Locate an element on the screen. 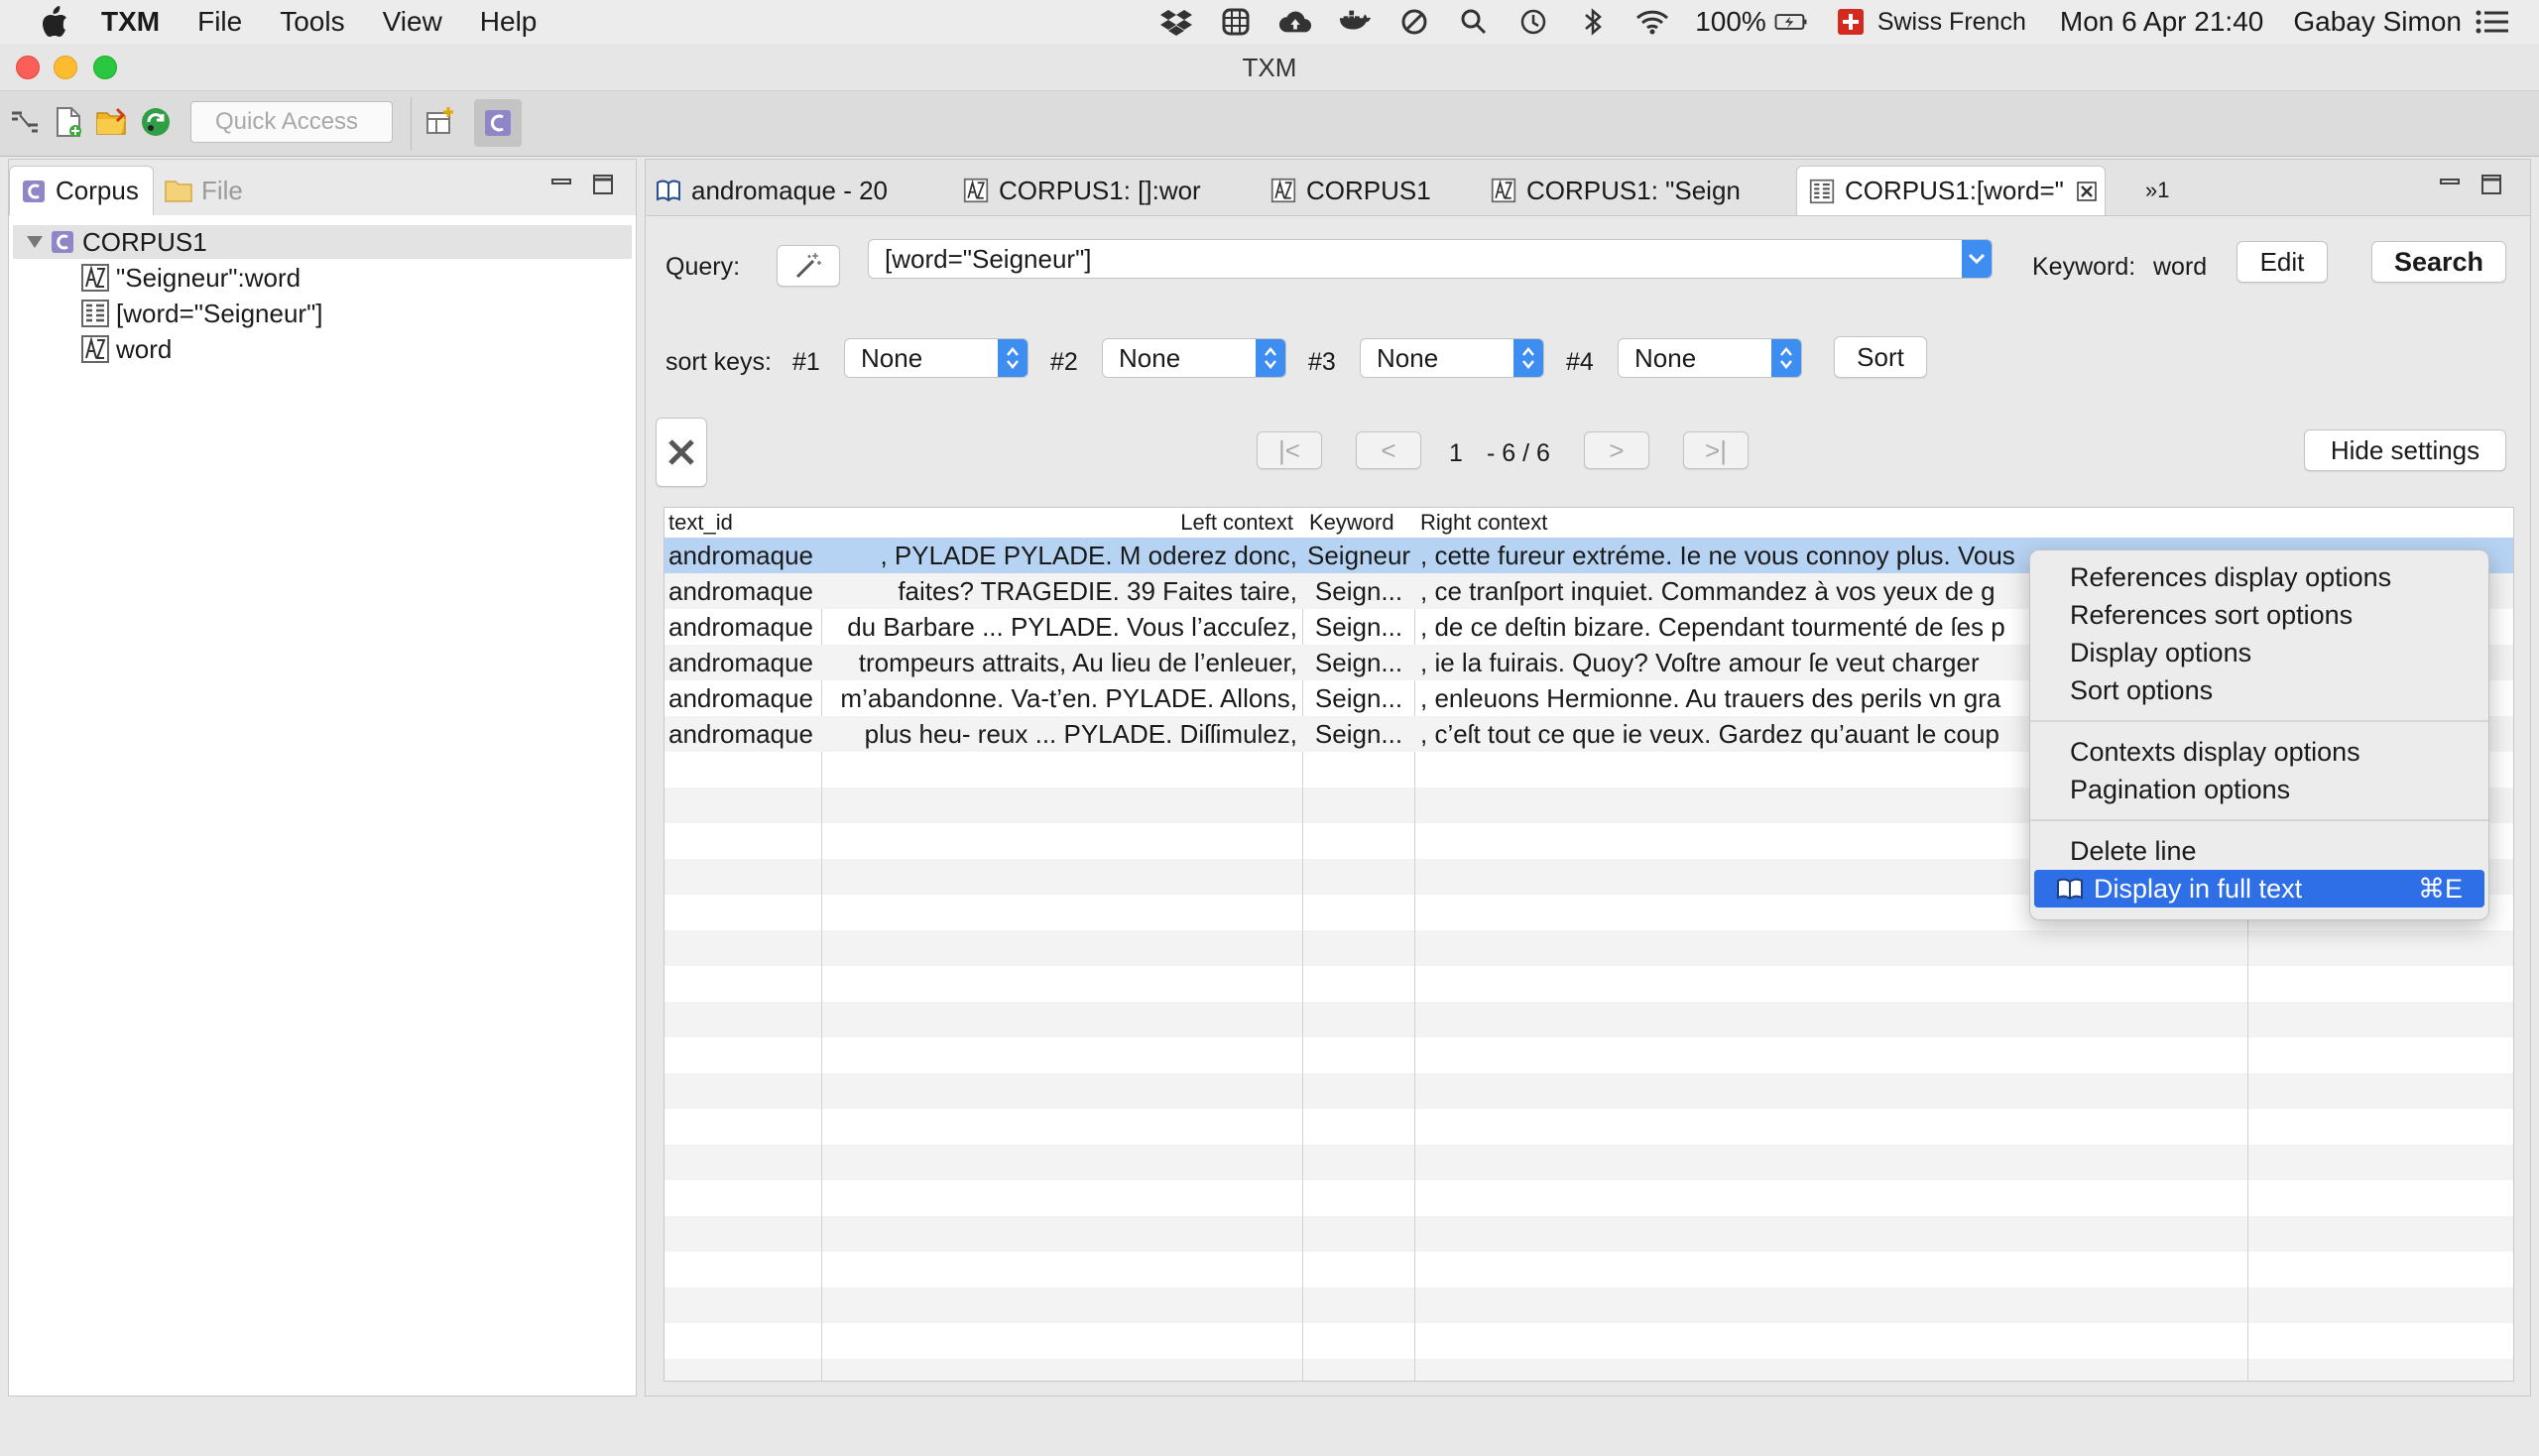 The width and height of the screenshot is (2539, 1456). magic-wand-icon is located at coordinates (808, 266).